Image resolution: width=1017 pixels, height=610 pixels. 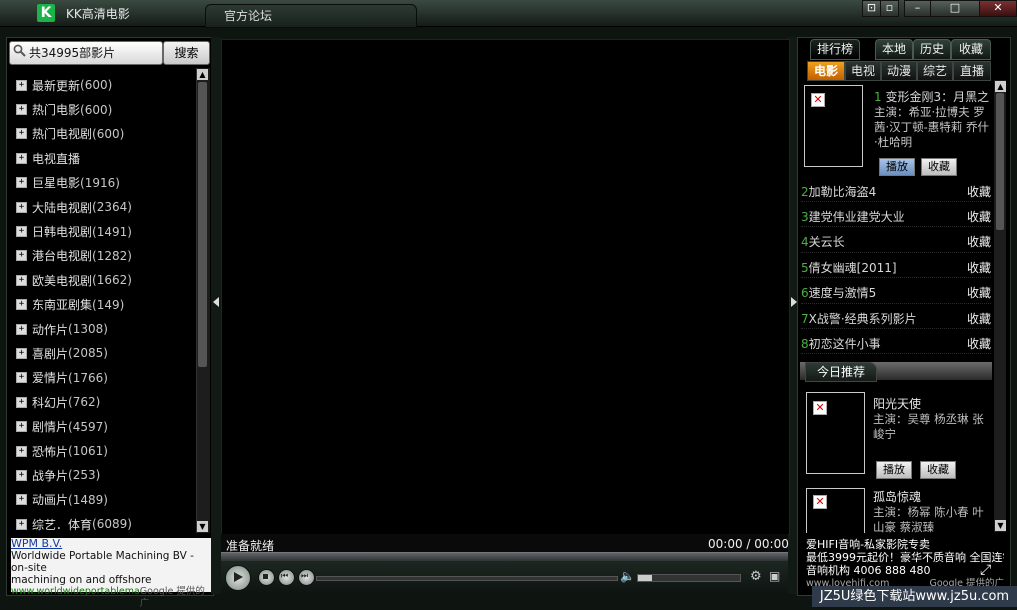 I want to click on category-item: + 剧情片 (4597), so click(x=103, y=426).